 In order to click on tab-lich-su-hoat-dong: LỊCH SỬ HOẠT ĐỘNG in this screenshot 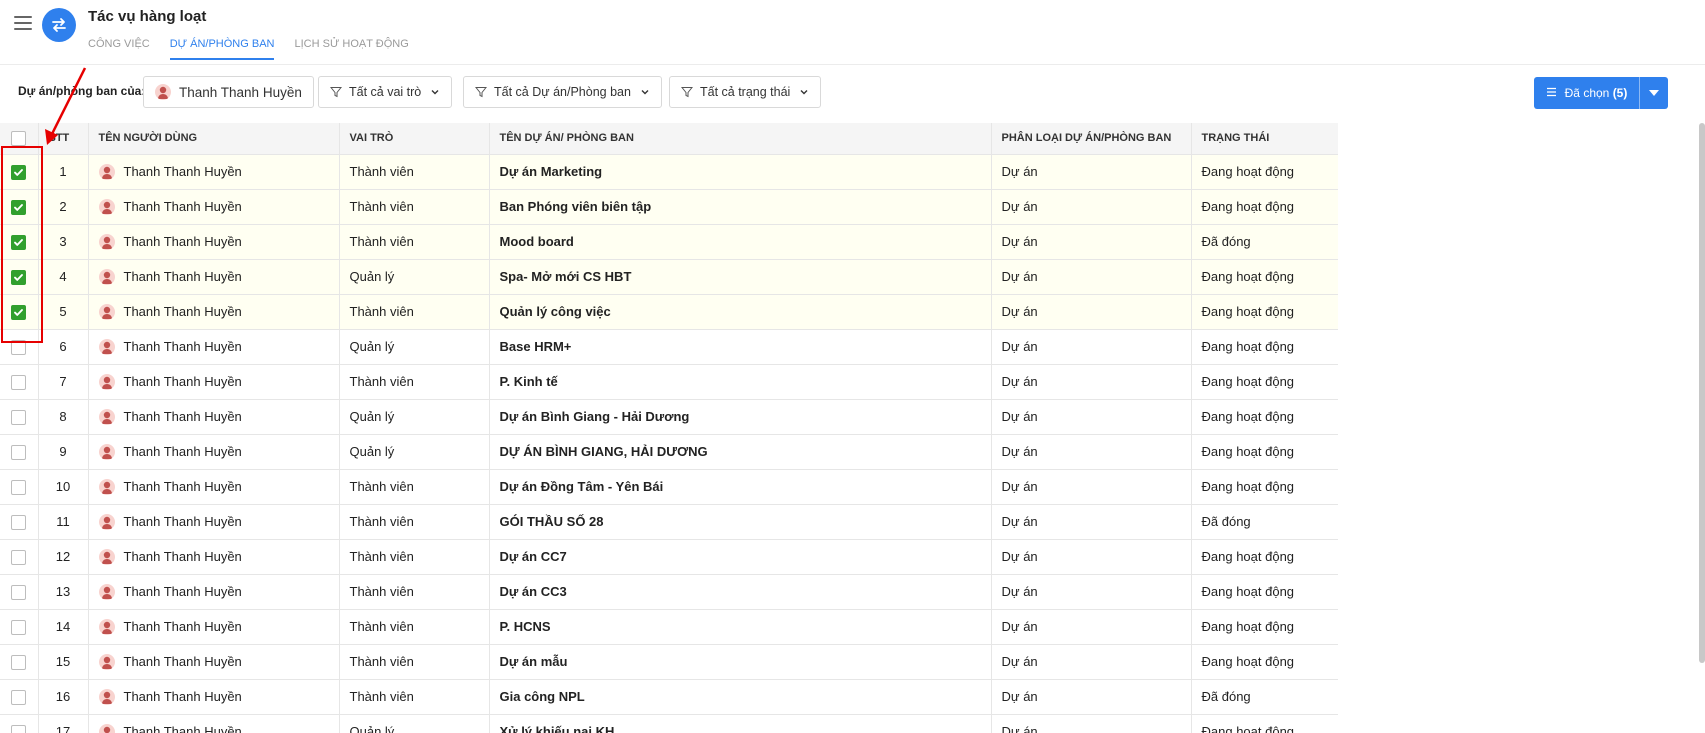, I will do `click(351, 47)`.